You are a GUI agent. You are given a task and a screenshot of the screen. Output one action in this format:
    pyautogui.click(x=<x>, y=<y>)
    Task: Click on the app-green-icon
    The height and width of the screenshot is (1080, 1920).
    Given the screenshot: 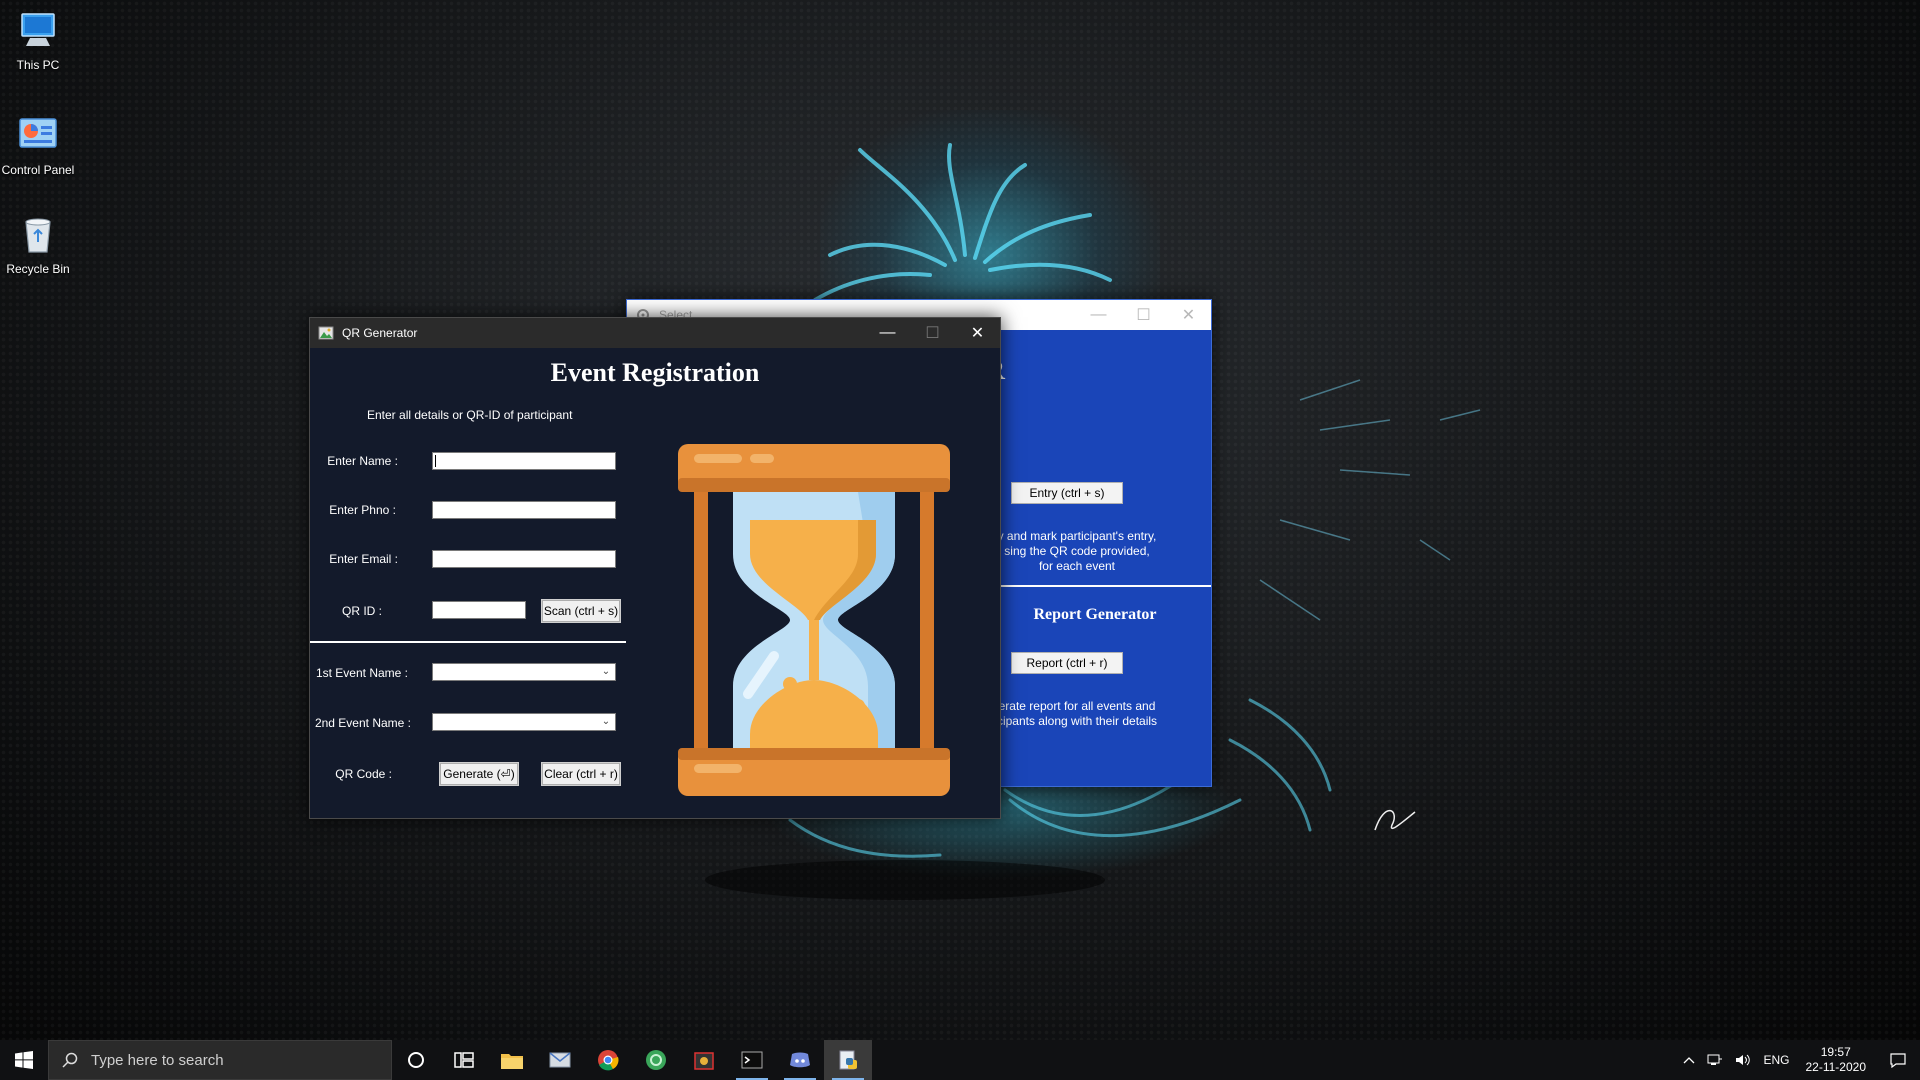 What is the action you would take?
    pyautogui.click(x=656, y=1060)
    